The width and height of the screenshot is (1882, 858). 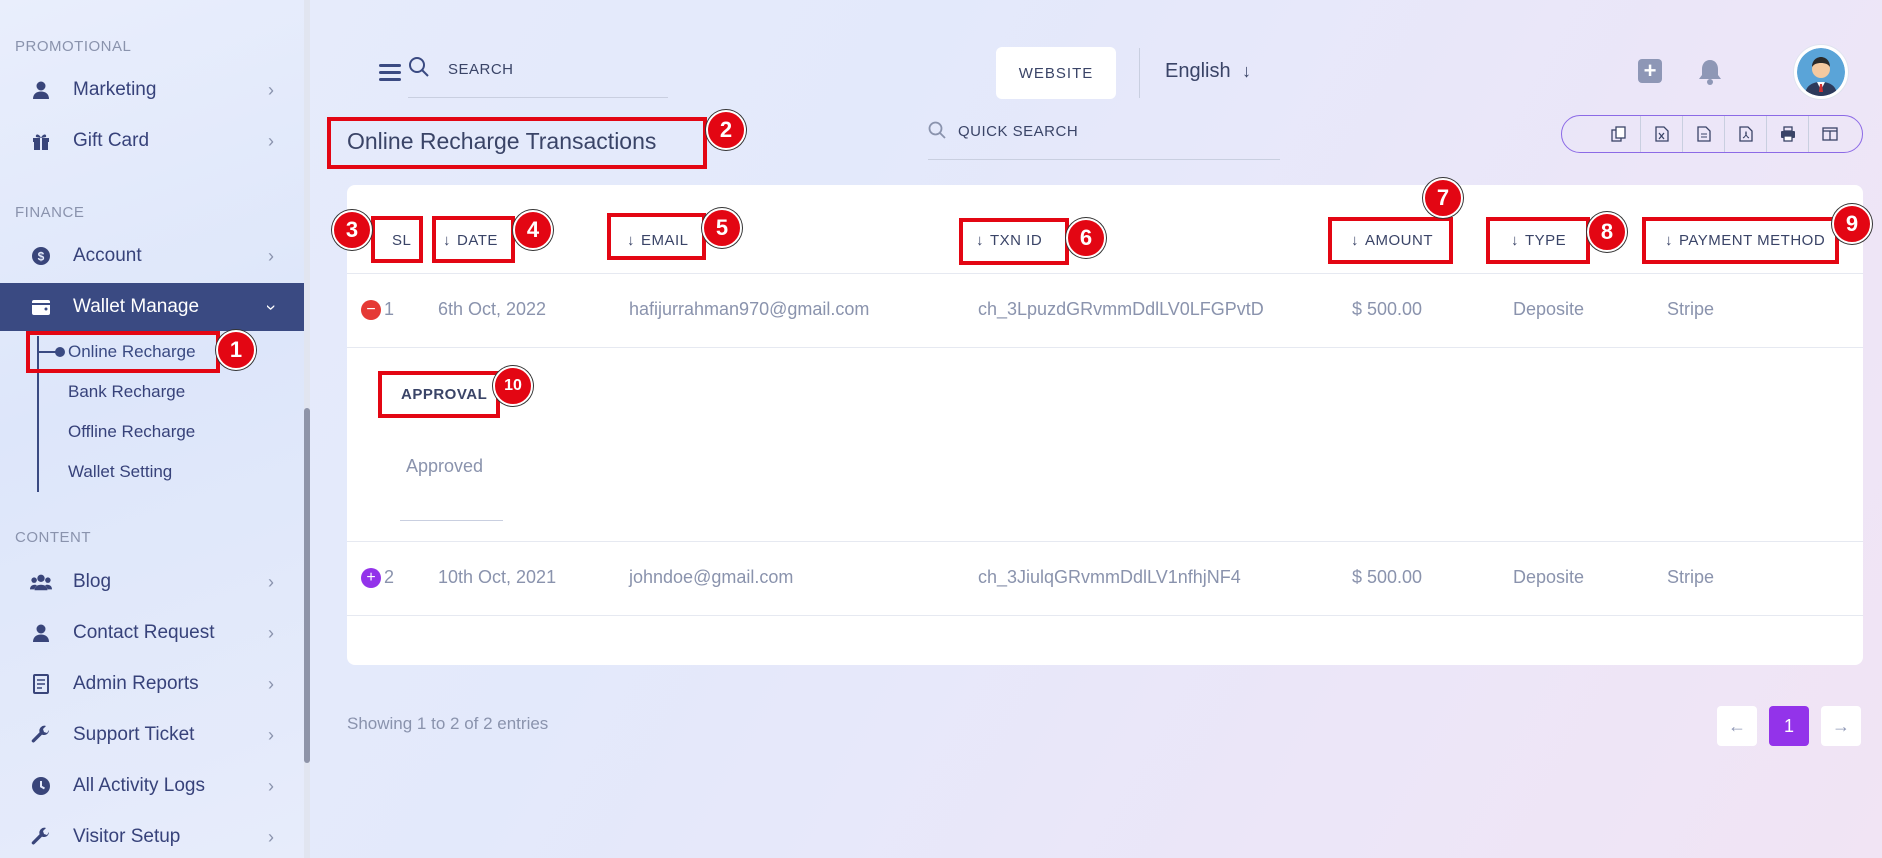 What do you see at coordinates (711, 577) in the screenshot?
I see `cell-email: johndoe@gmail.com` at bounding box center [711, 577].